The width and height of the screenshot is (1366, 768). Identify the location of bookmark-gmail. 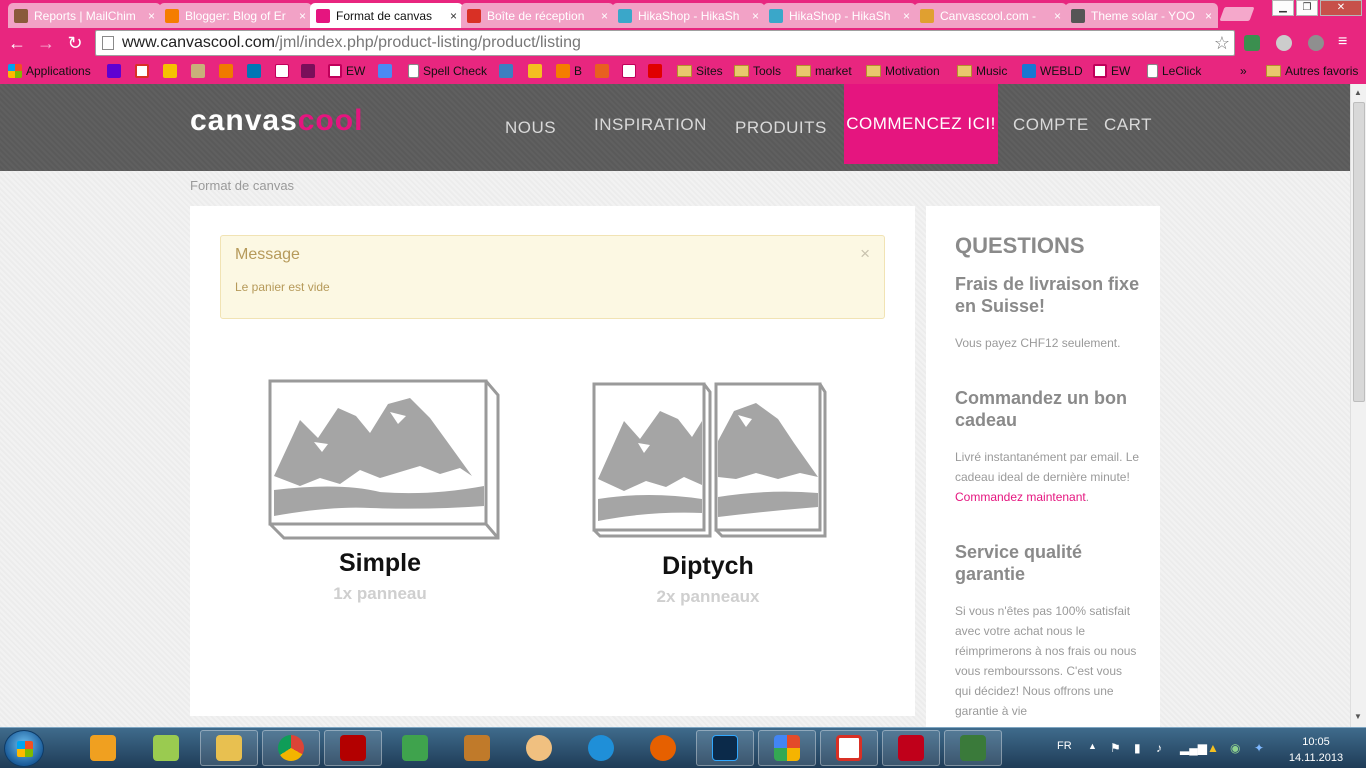
(144, 71).